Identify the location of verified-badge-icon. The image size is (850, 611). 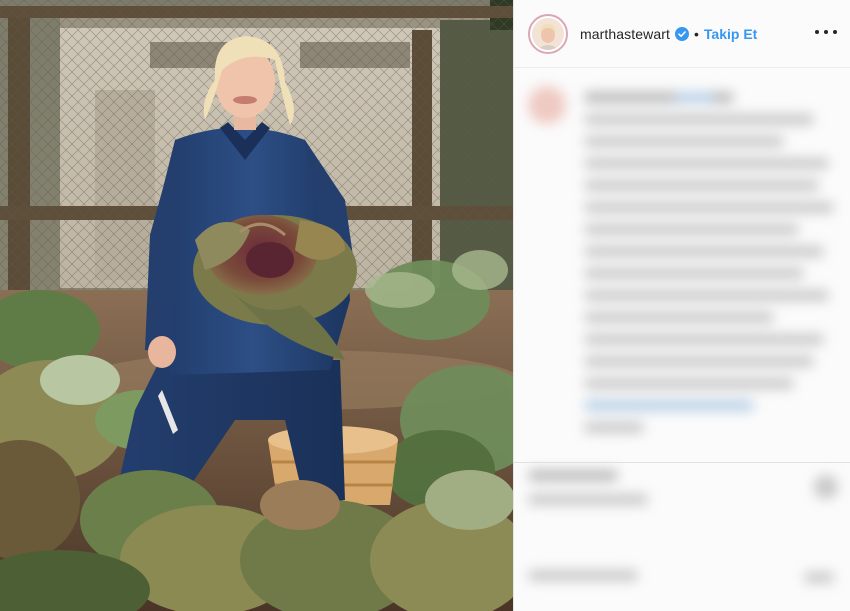
(682, 33).